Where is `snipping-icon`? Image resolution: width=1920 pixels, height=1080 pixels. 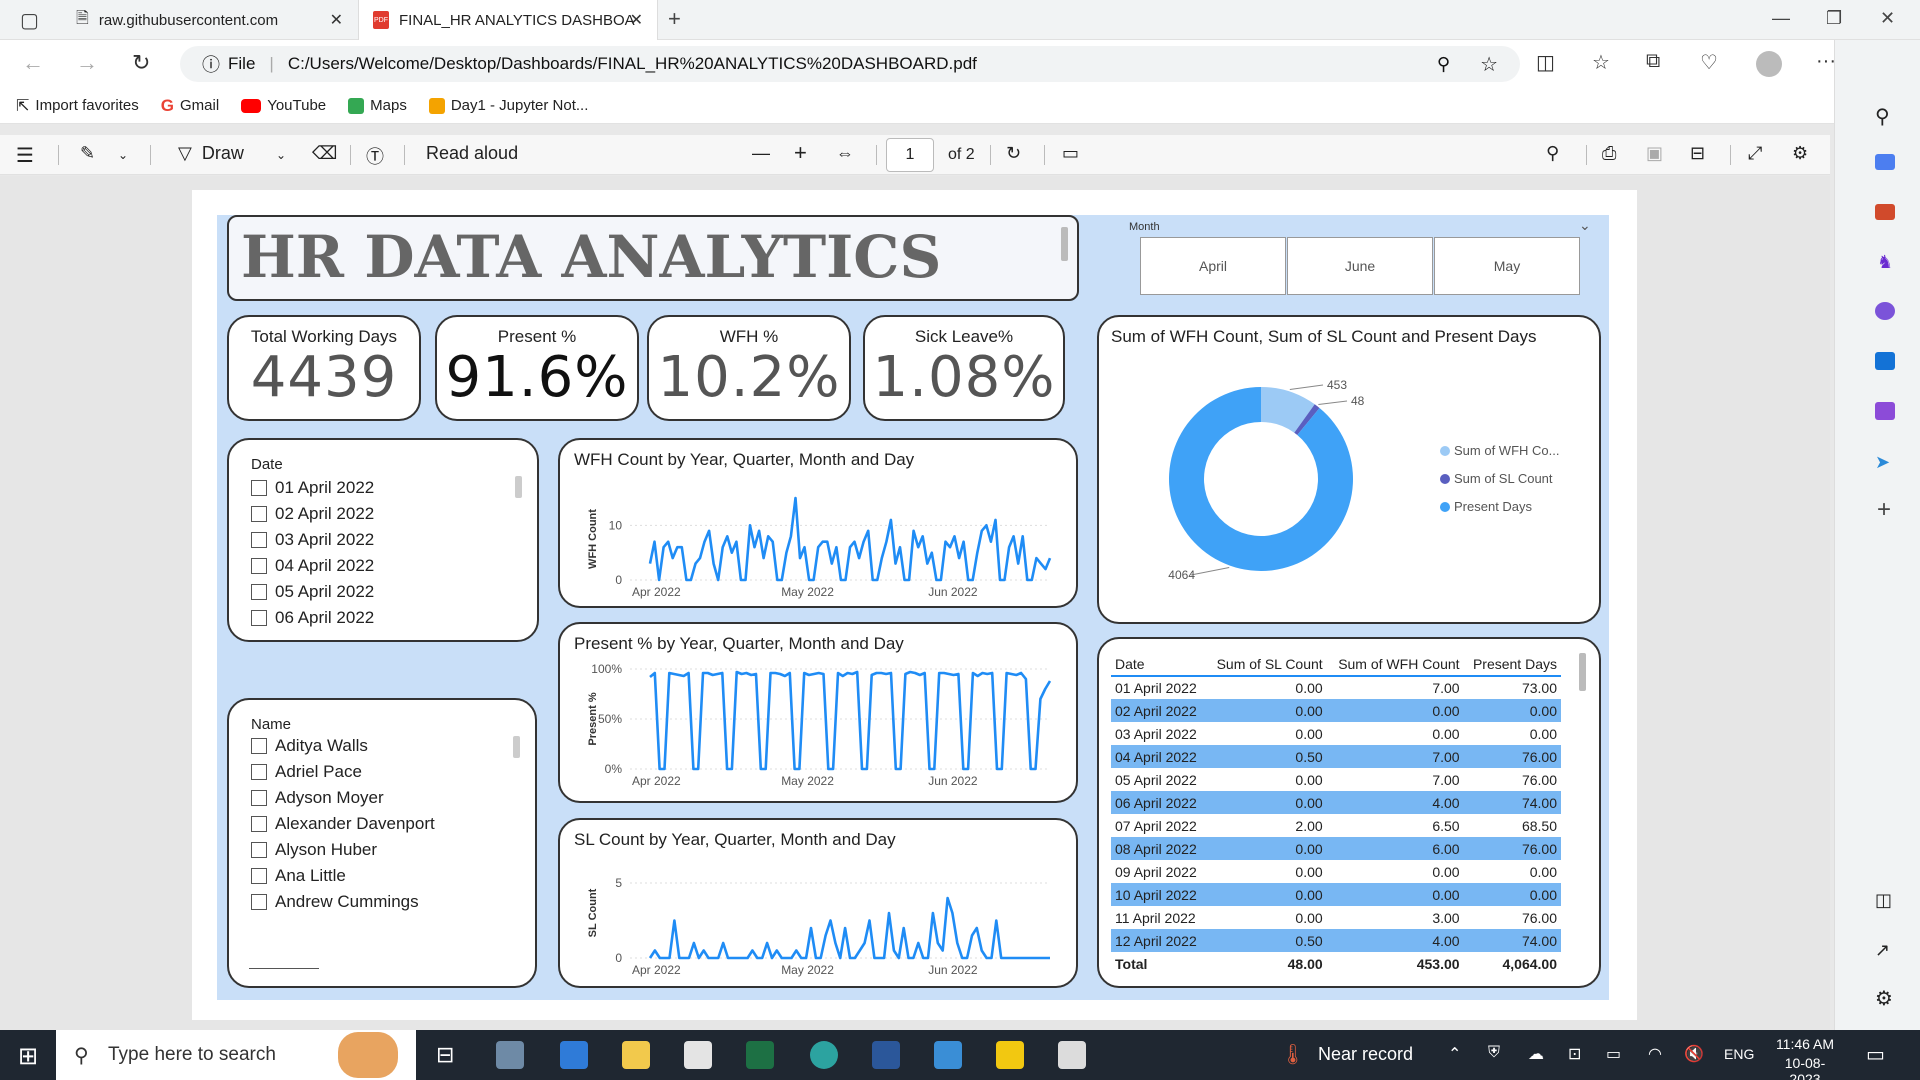
snipping-icon is located at coordinates (948, 1055).